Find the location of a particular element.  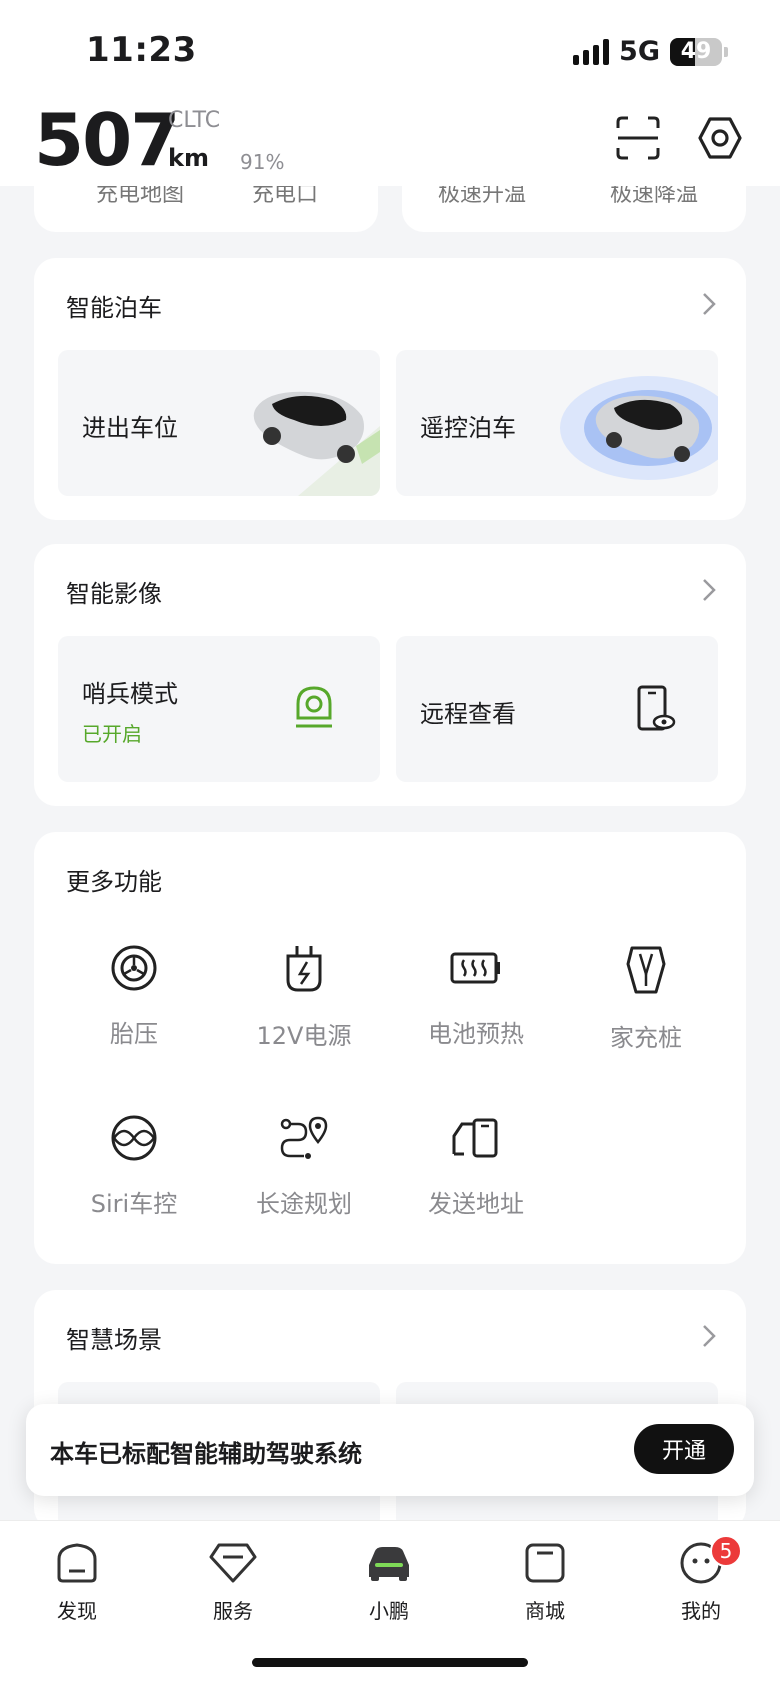

service-icon is located at coordinates (233, 1563).